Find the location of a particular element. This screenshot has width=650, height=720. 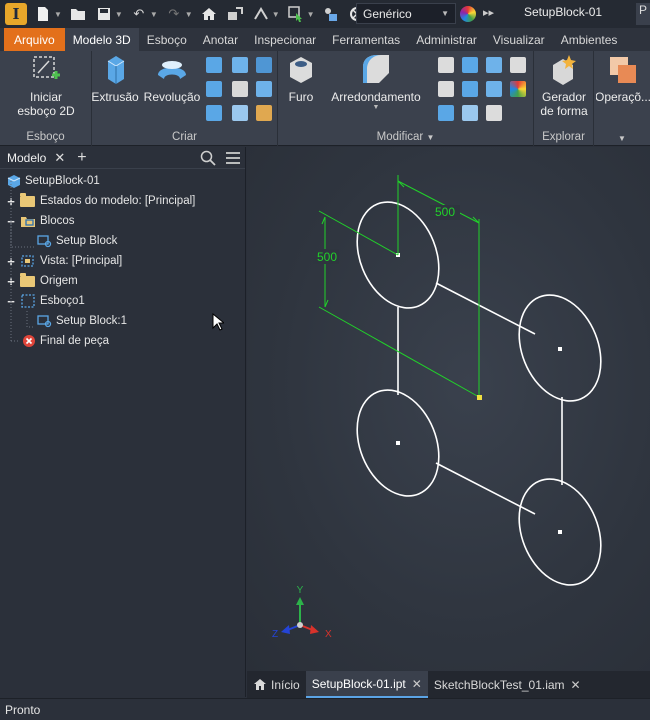

search-help-box: P is located at coordinates (643, 14).